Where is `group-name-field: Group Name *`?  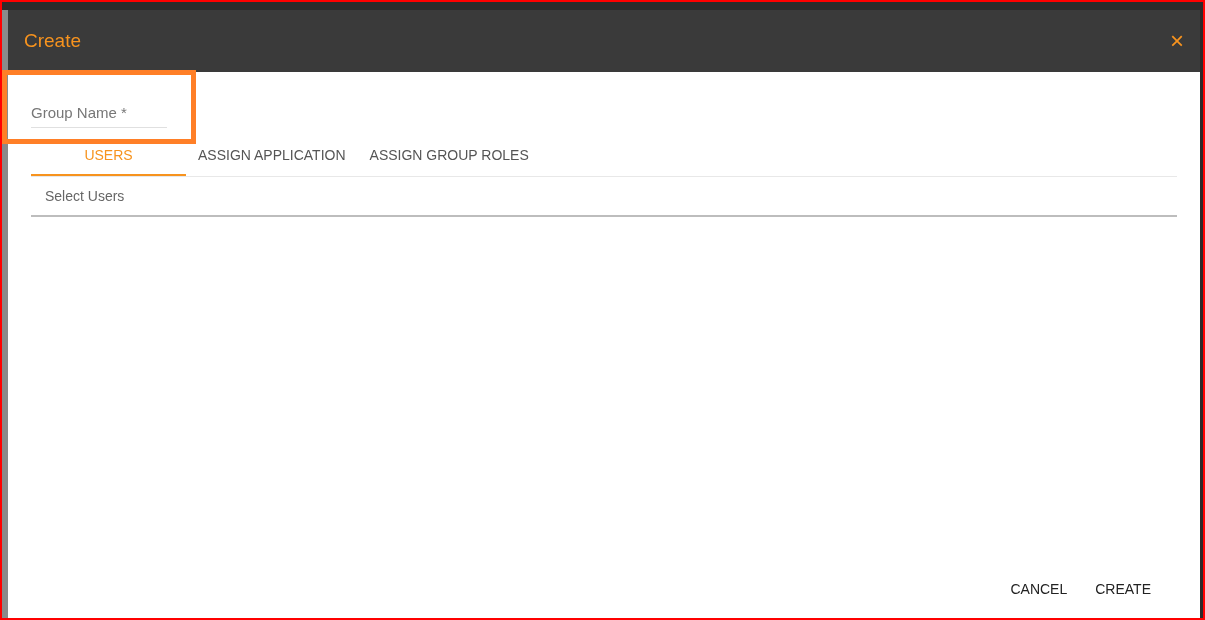 group-name-field: Group Name * is located at coordinates (99, 115).